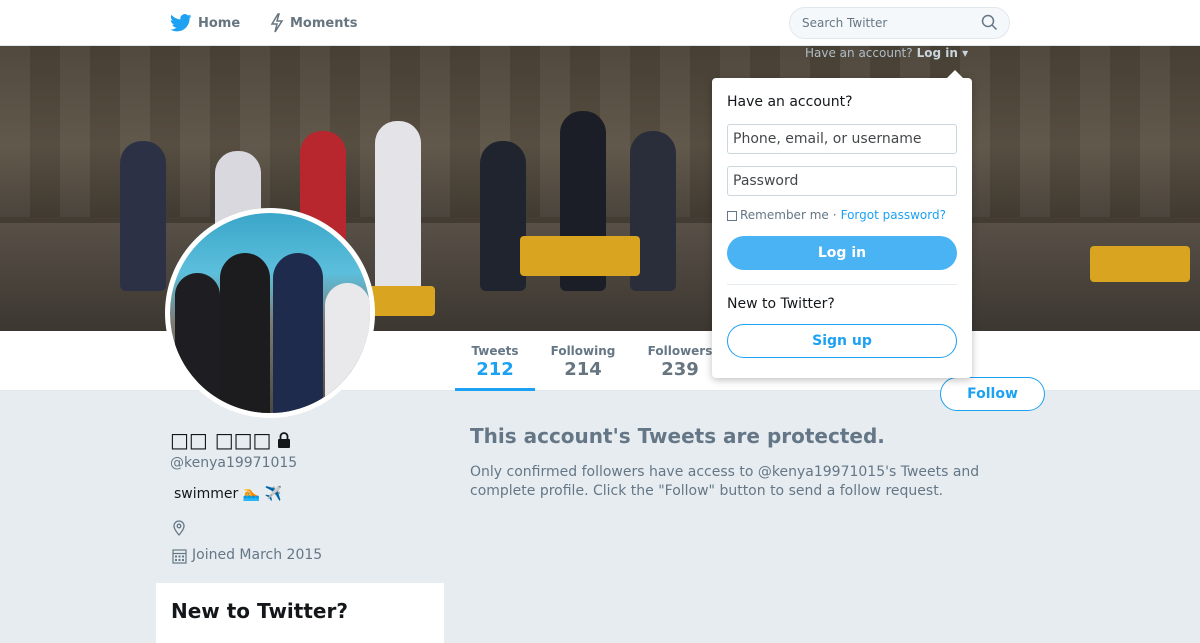 Image resolution: width=1200 pixels, height=643 pixels. I want to click on lock-icon, so click(284, 440).